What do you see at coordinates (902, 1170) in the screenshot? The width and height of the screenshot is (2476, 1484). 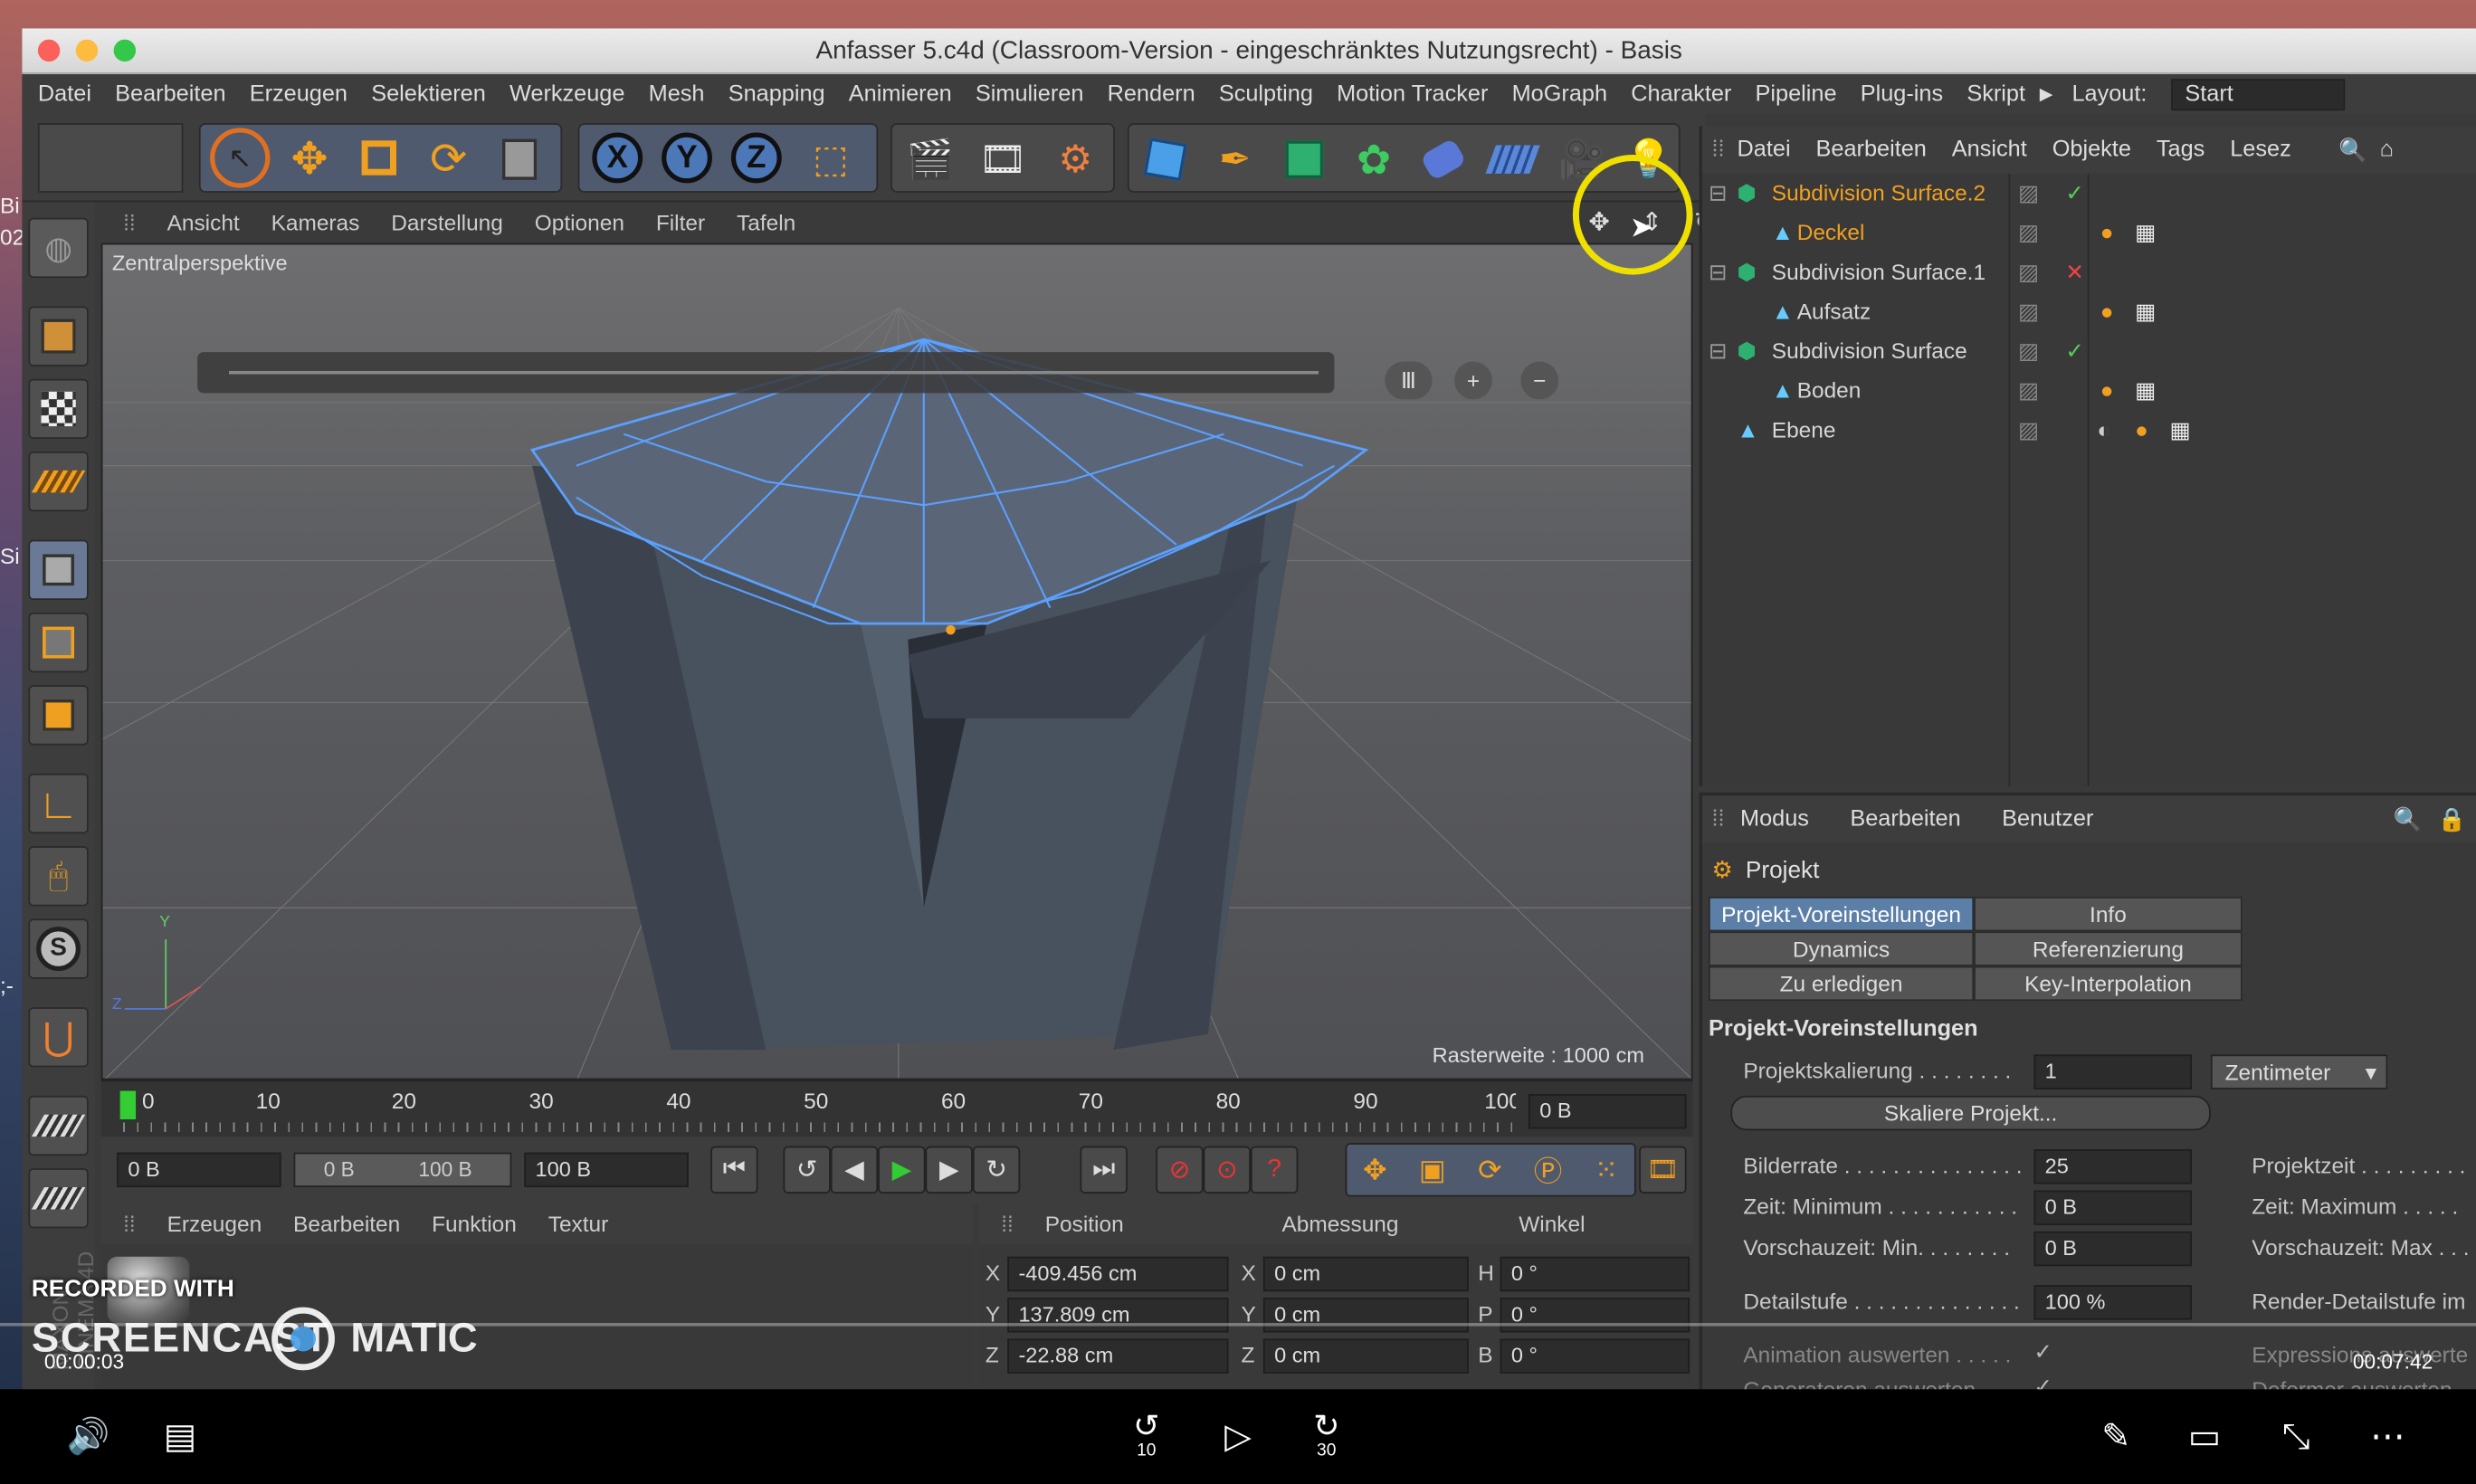 I see `play-icon: ▶` at bounding box center [902, 1170].